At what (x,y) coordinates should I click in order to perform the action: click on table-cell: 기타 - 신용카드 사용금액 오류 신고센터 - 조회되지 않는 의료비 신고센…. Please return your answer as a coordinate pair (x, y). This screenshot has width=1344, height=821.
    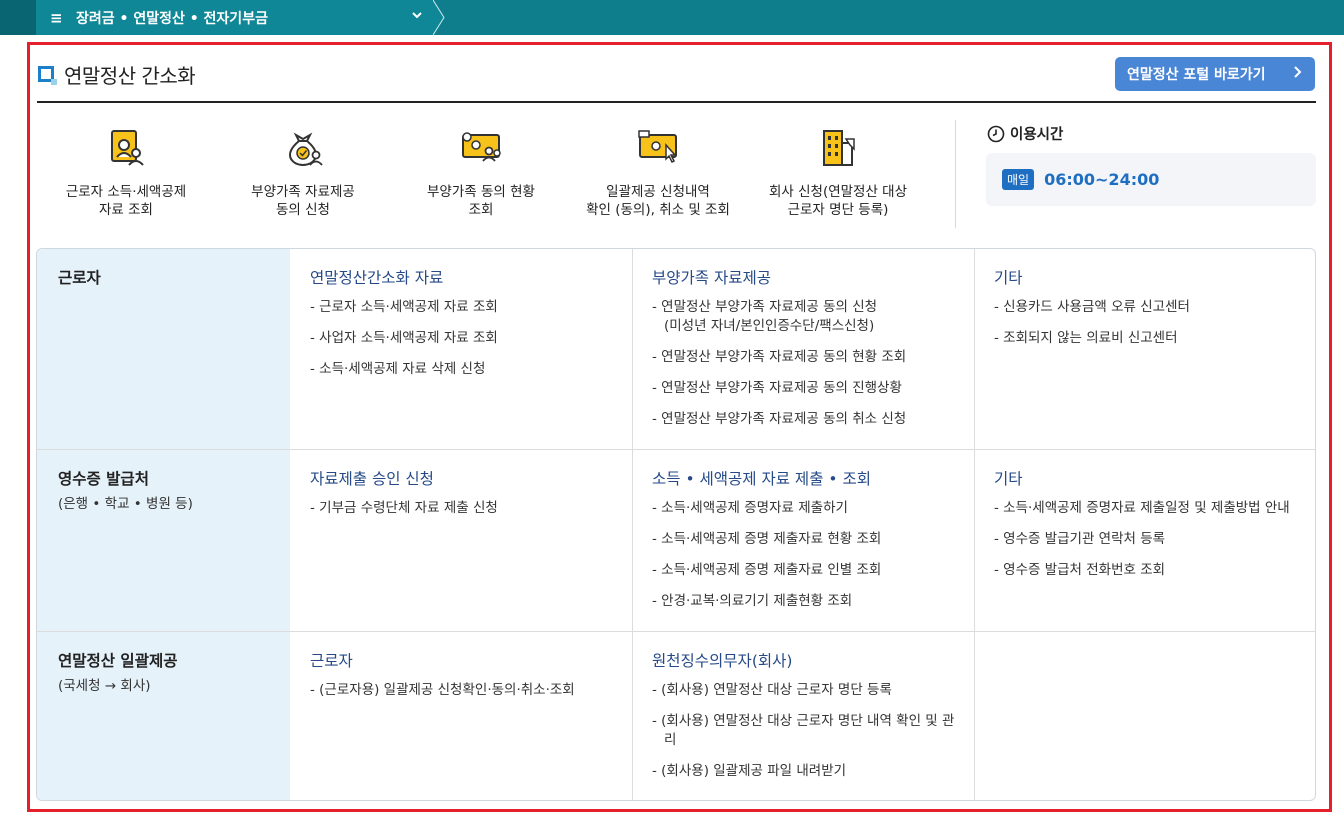
    Looking at the image, I should click on (1144, 349).